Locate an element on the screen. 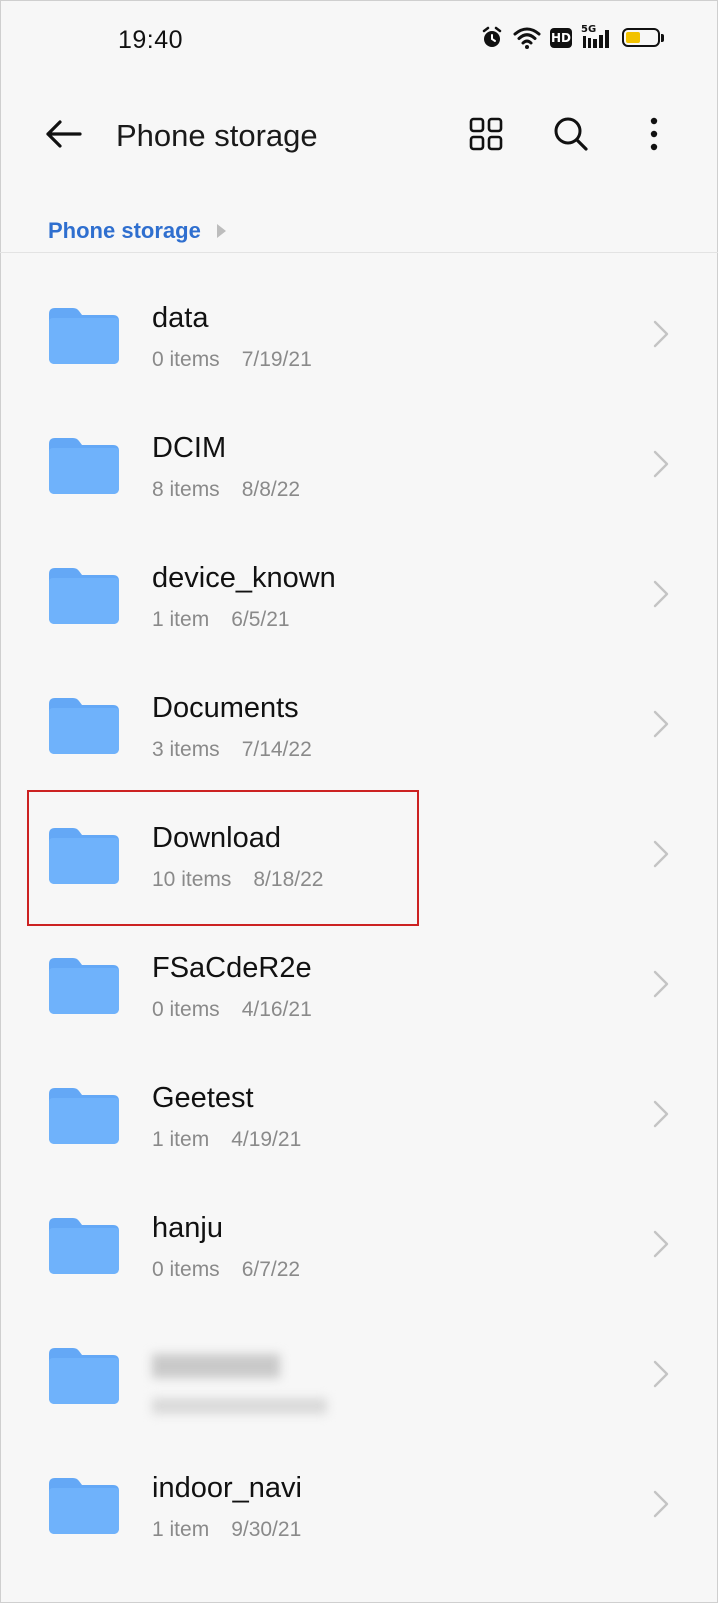 The image size is (718, 1603). wifi-icon is located at coordinates (527, 38).